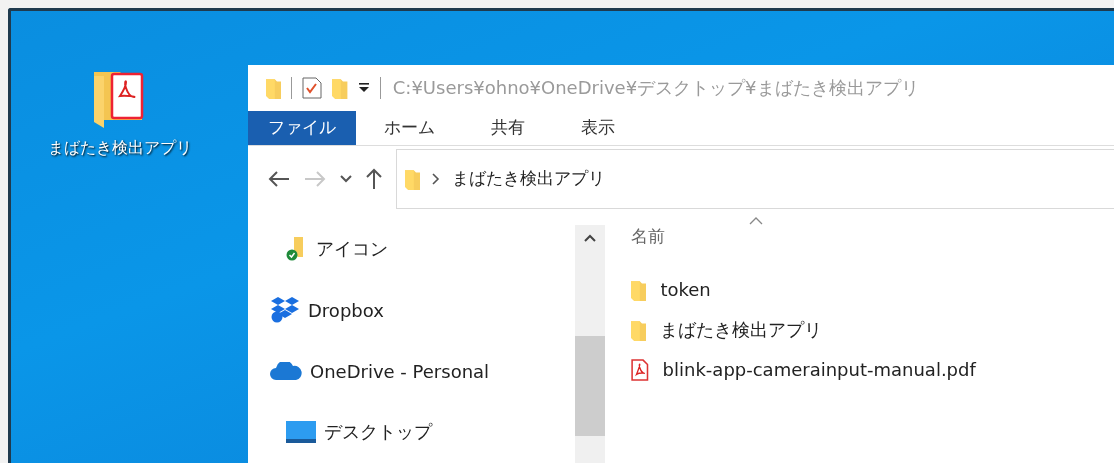  I want to click on dropdown-icon, so click(363, 87).